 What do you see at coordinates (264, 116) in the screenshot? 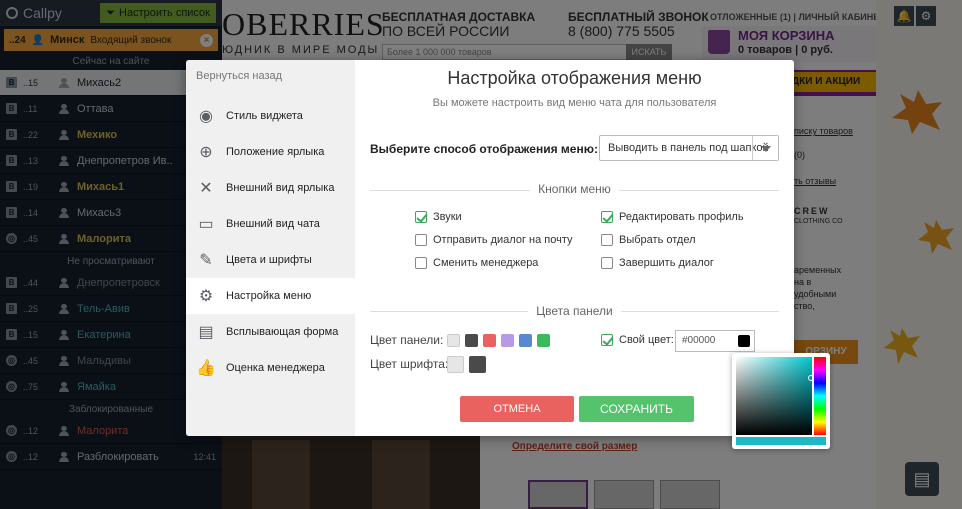
I see `settings-menu-label: Стиль виджета` at bounding box center [264, 116].